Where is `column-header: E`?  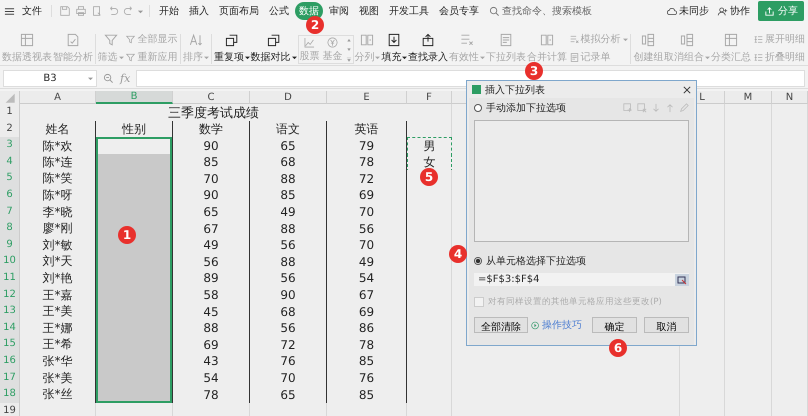 column-header: E is located at coordinates (367, 97).